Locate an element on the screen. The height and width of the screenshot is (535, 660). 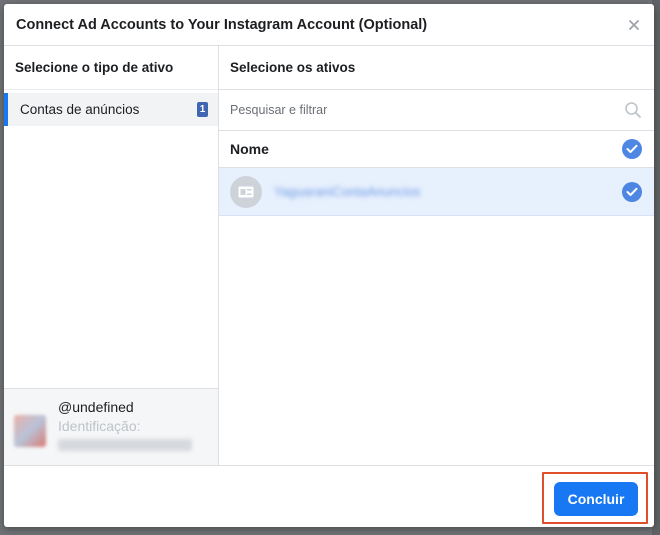
asset-row-content: YaguaraniContaAnuncios is located at coordinates (325, 191).